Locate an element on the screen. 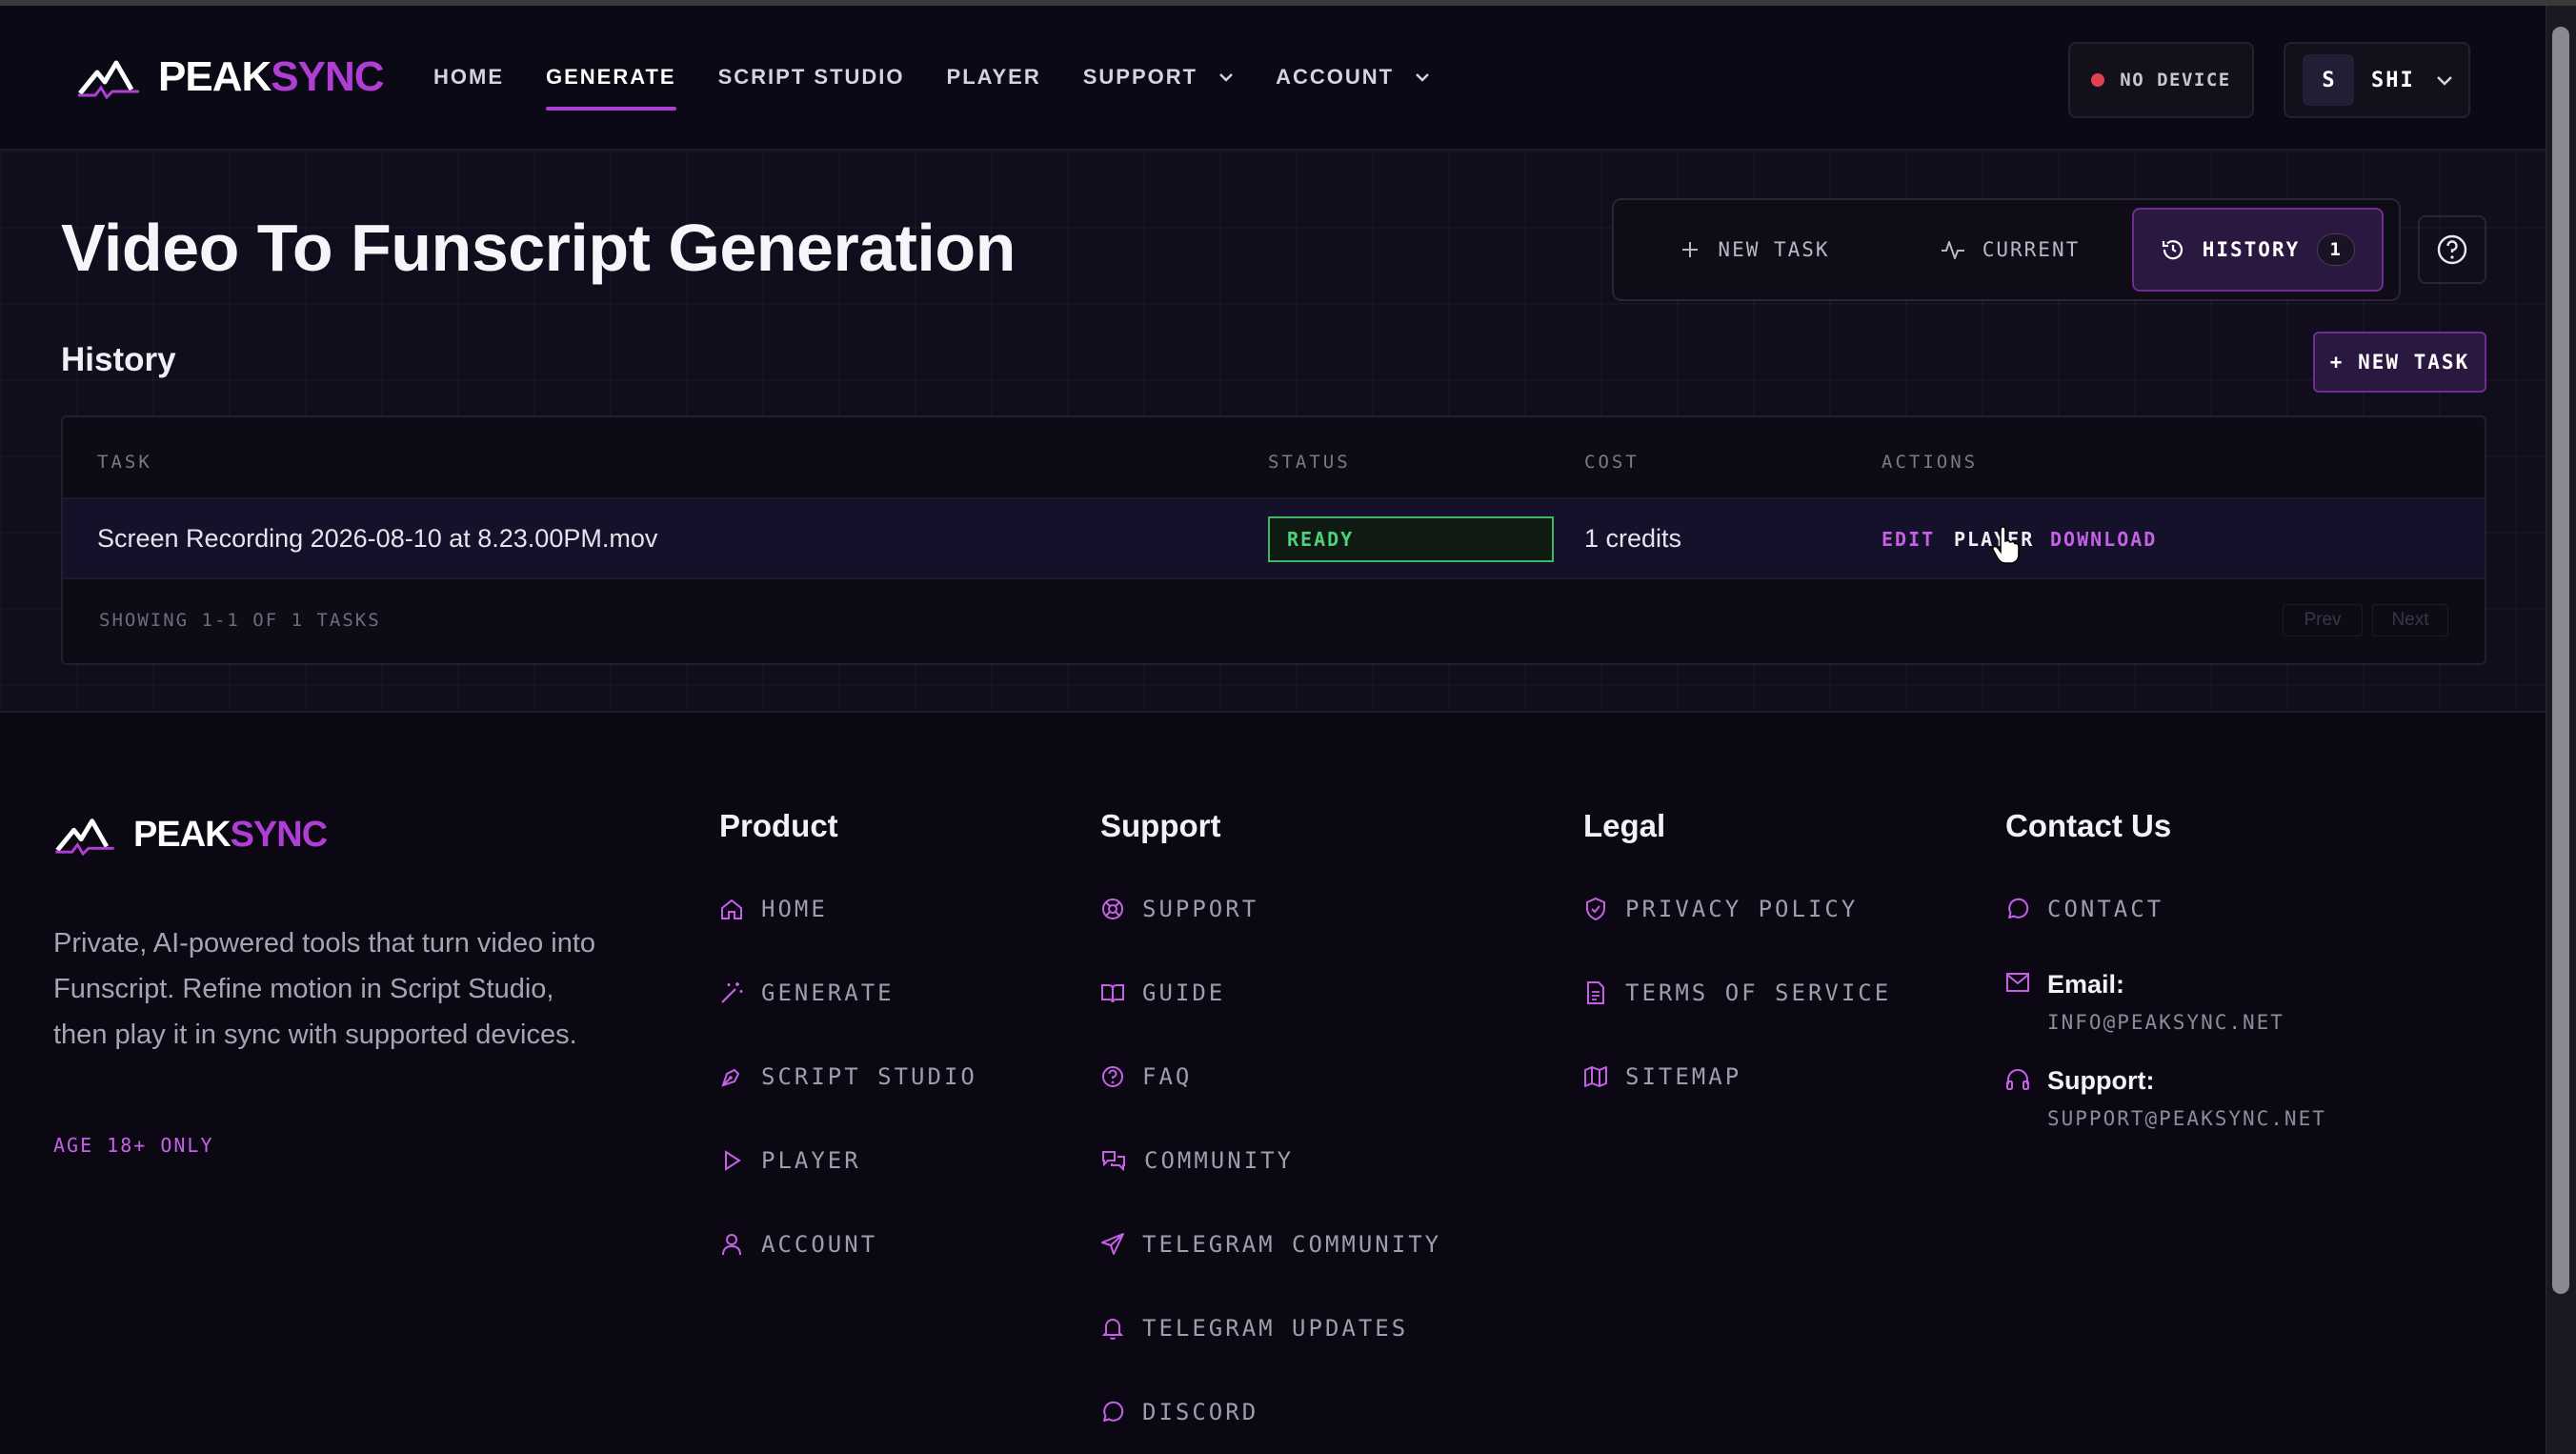 This screenshot has width=2576, height=1454. brand-logo: PEAKSYNC is located at coordinates (231, 77).